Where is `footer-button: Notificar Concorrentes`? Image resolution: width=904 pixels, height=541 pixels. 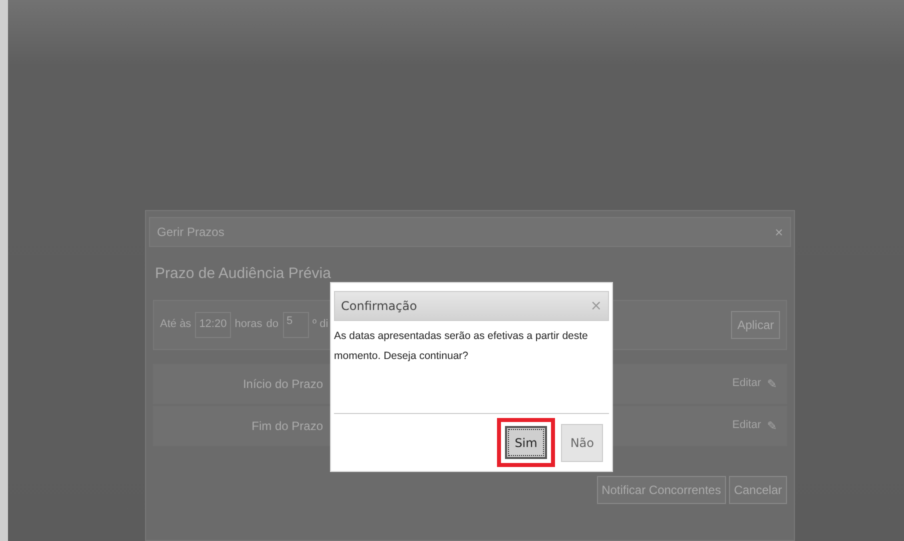
footer-button: Notificar Concorrentes is located at coordinates (661, 490).